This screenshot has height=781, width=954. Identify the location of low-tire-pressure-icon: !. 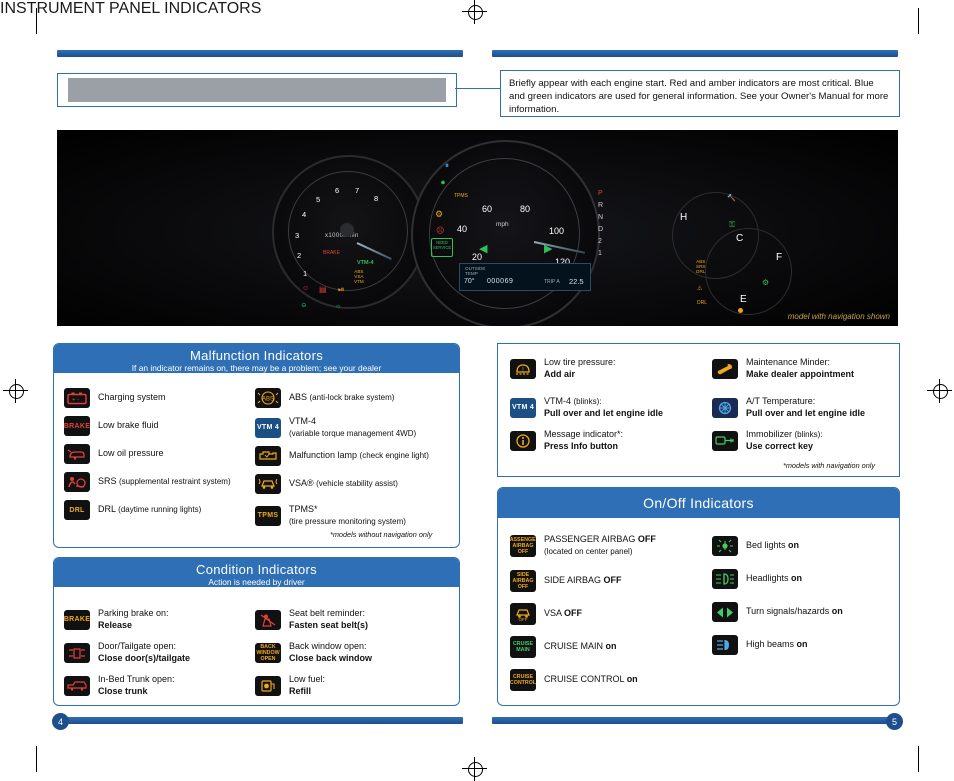
(523, 368).